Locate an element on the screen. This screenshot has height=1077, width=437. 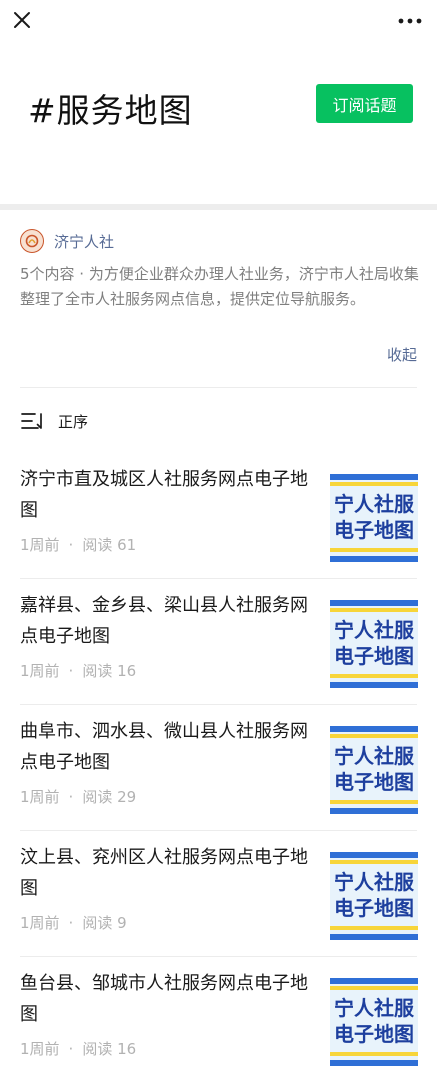
author-row: 济宁人社 is located at coordinates (67, 241).